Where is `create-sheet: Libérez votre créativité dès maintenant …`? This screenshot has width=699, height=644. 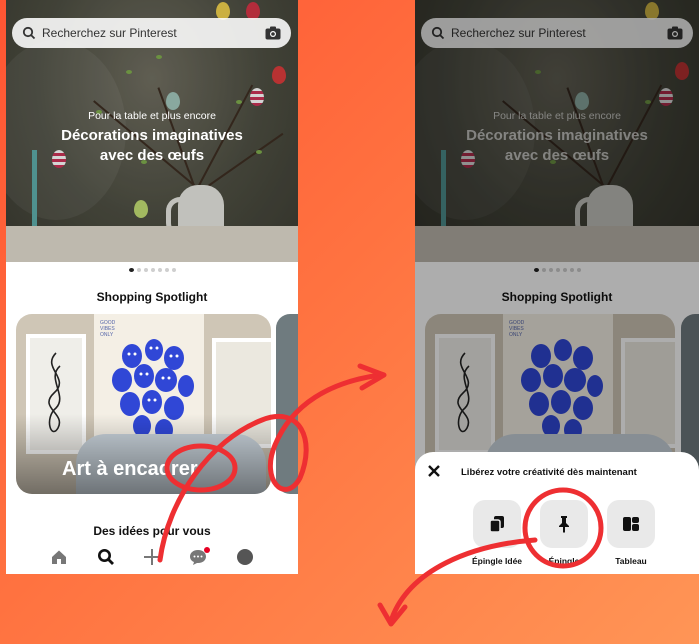 create-sheet: Libérez votre créativité dès maintenant … is located at coordinates (557, 513).